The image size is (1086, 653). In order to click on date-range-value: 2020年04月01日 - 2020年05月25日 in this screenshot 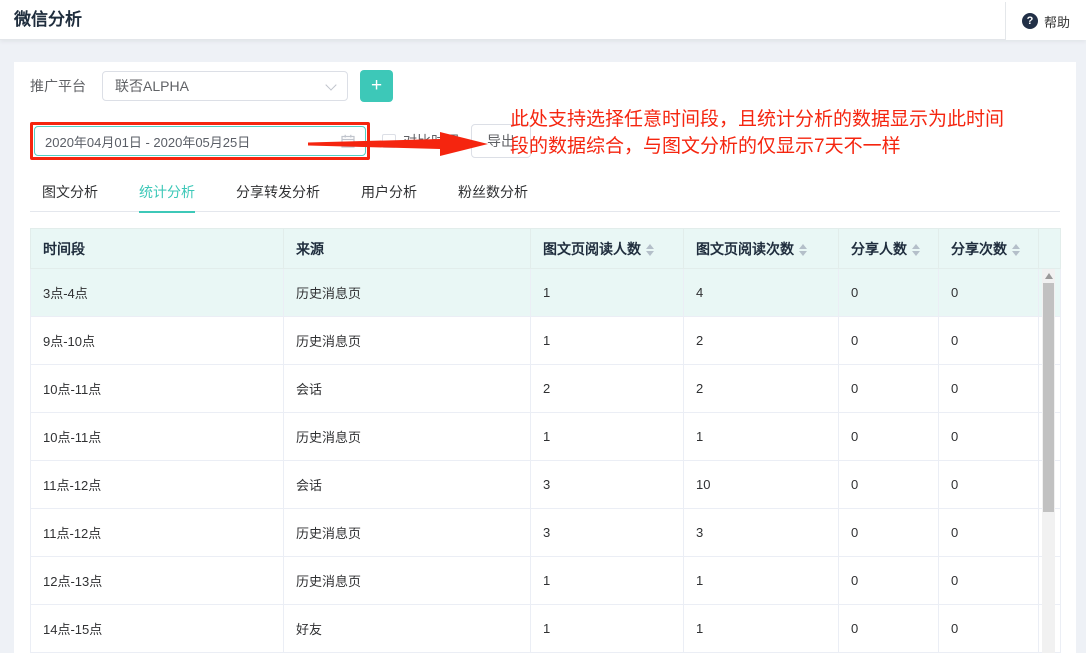, I will do `click(148, 142)`.